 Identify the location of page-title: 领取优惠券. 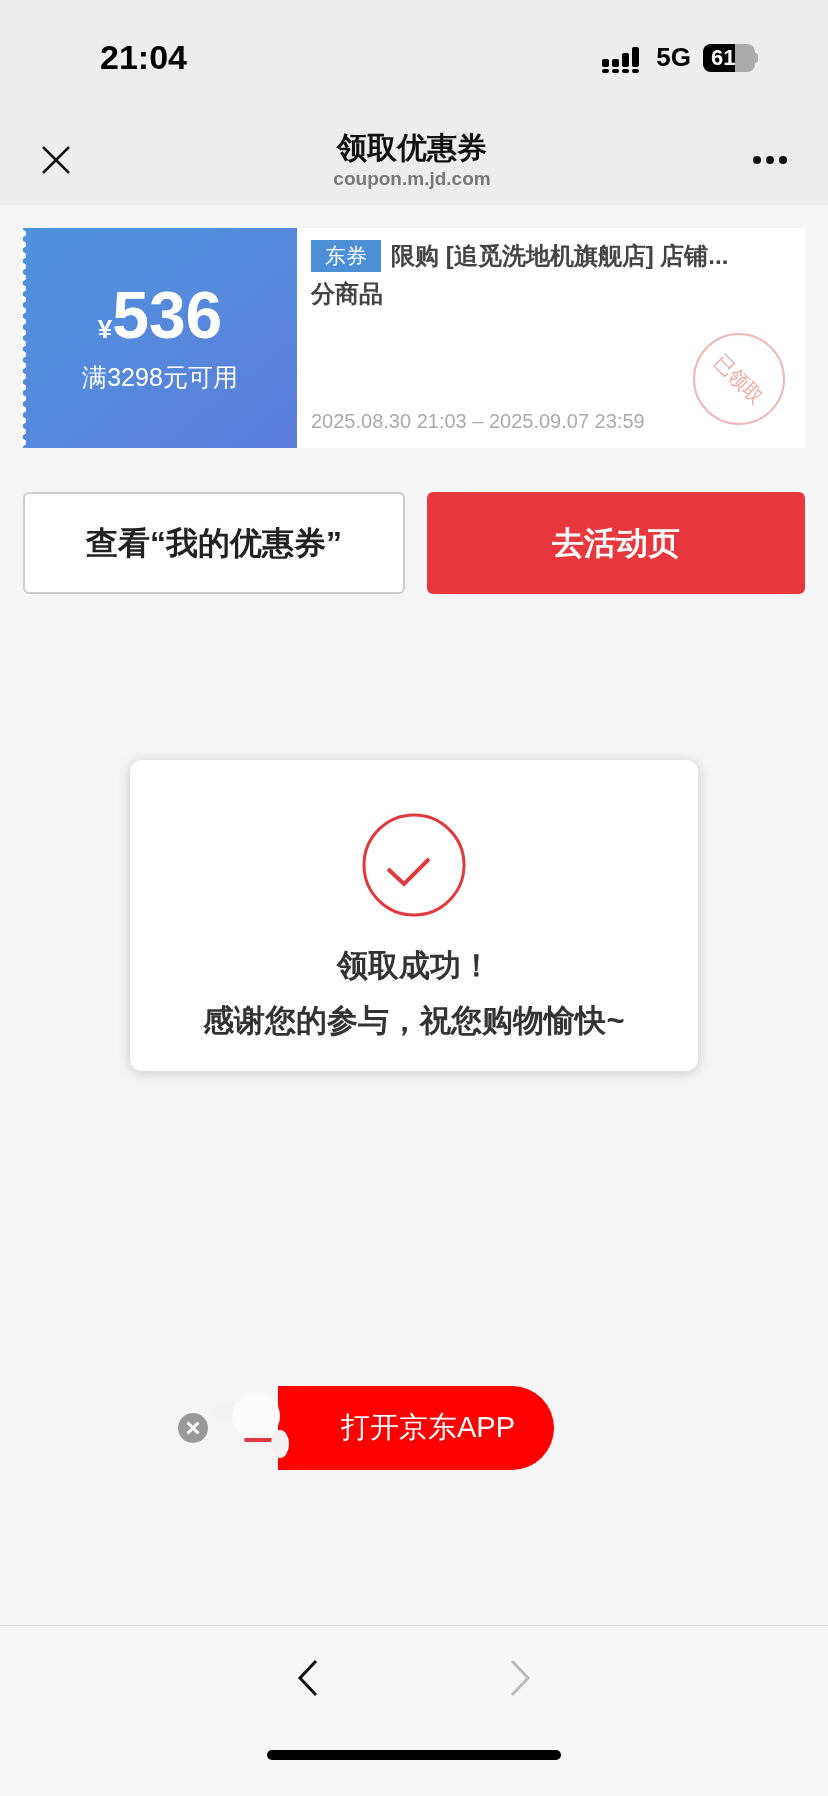
(412, 148).